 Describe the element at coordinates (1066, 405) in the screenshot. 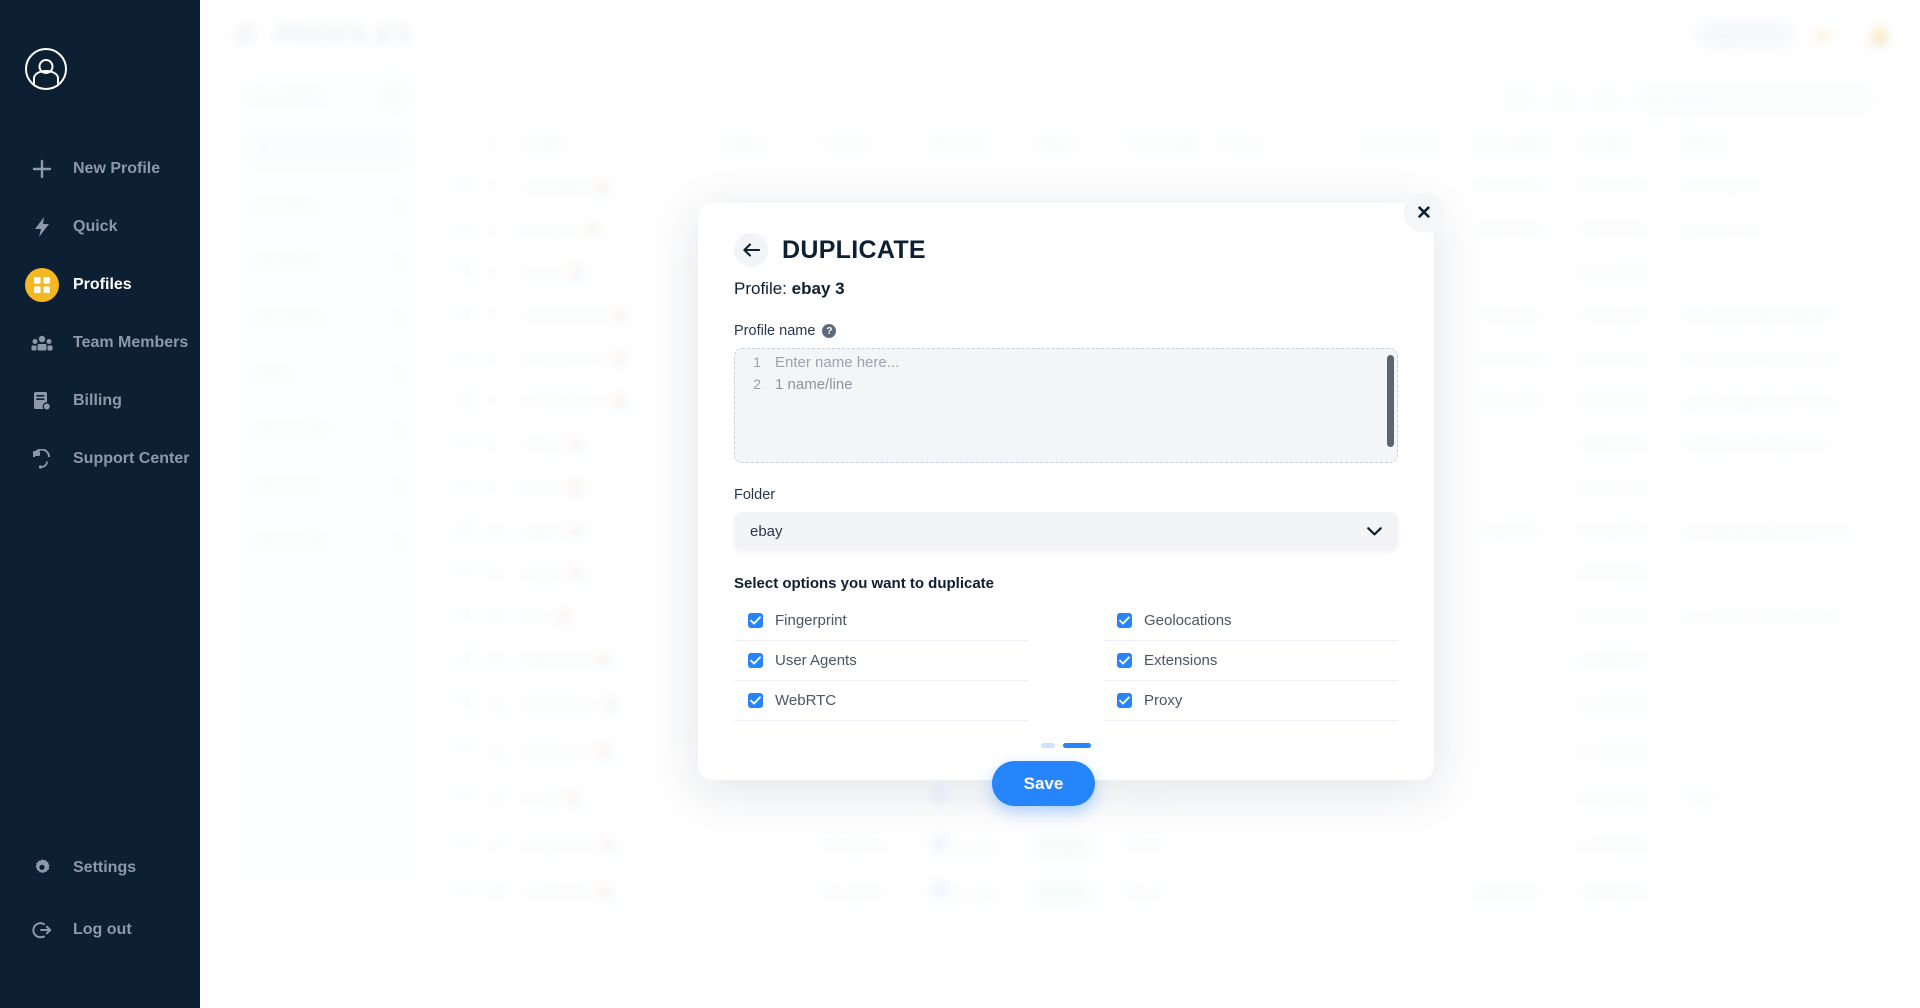

I see `profile-name-input: 1 Enter name here... 2 1 name/line` at that location.